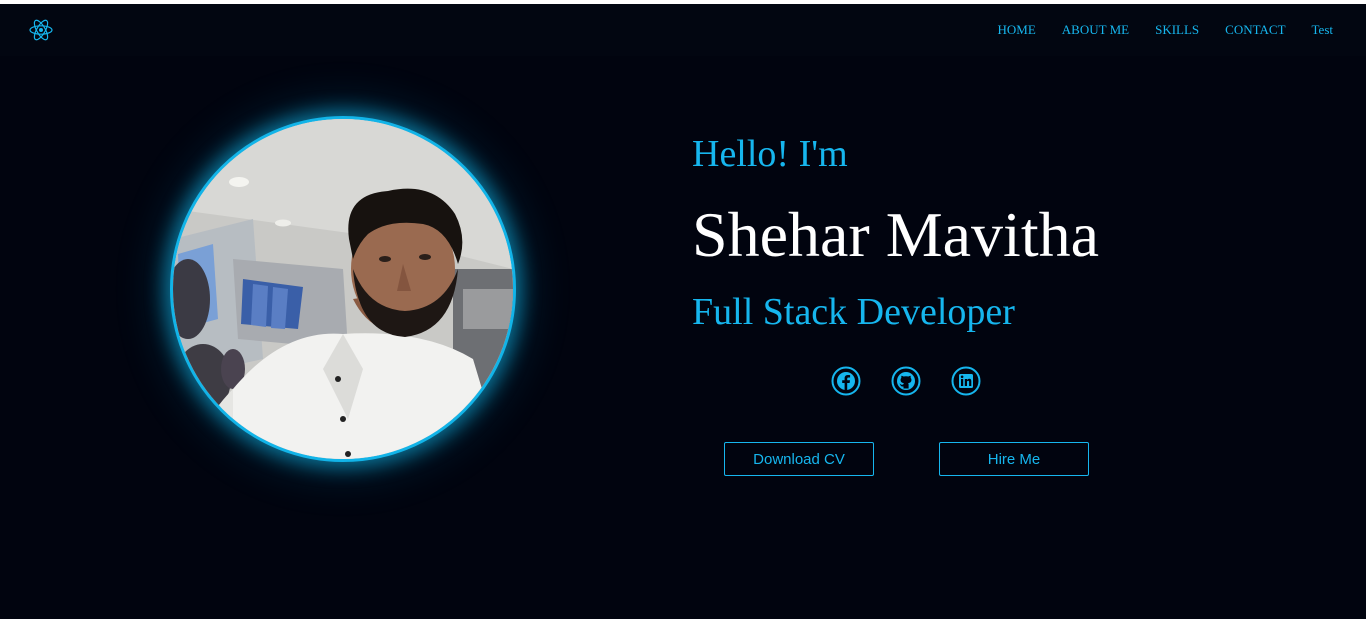 Image resolution: width=1366 pixels, height=619 pixels. Describe the element at coordinates (799, 459) in the screenshot. I see `download-cv-button: Download CV` at that location.